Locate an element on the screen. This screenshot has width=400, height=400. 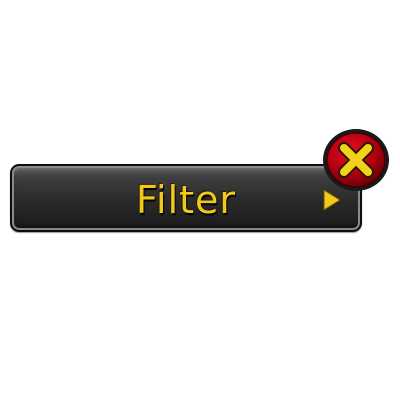
filter-button-label: Filter is located at coordinates (186, 200).